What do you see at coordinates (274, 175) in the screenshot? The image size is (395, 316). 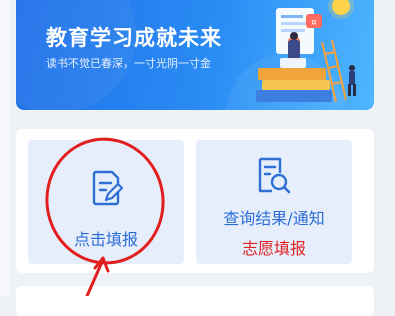 I see `search-document-icon` at bounding box center [274, 175].